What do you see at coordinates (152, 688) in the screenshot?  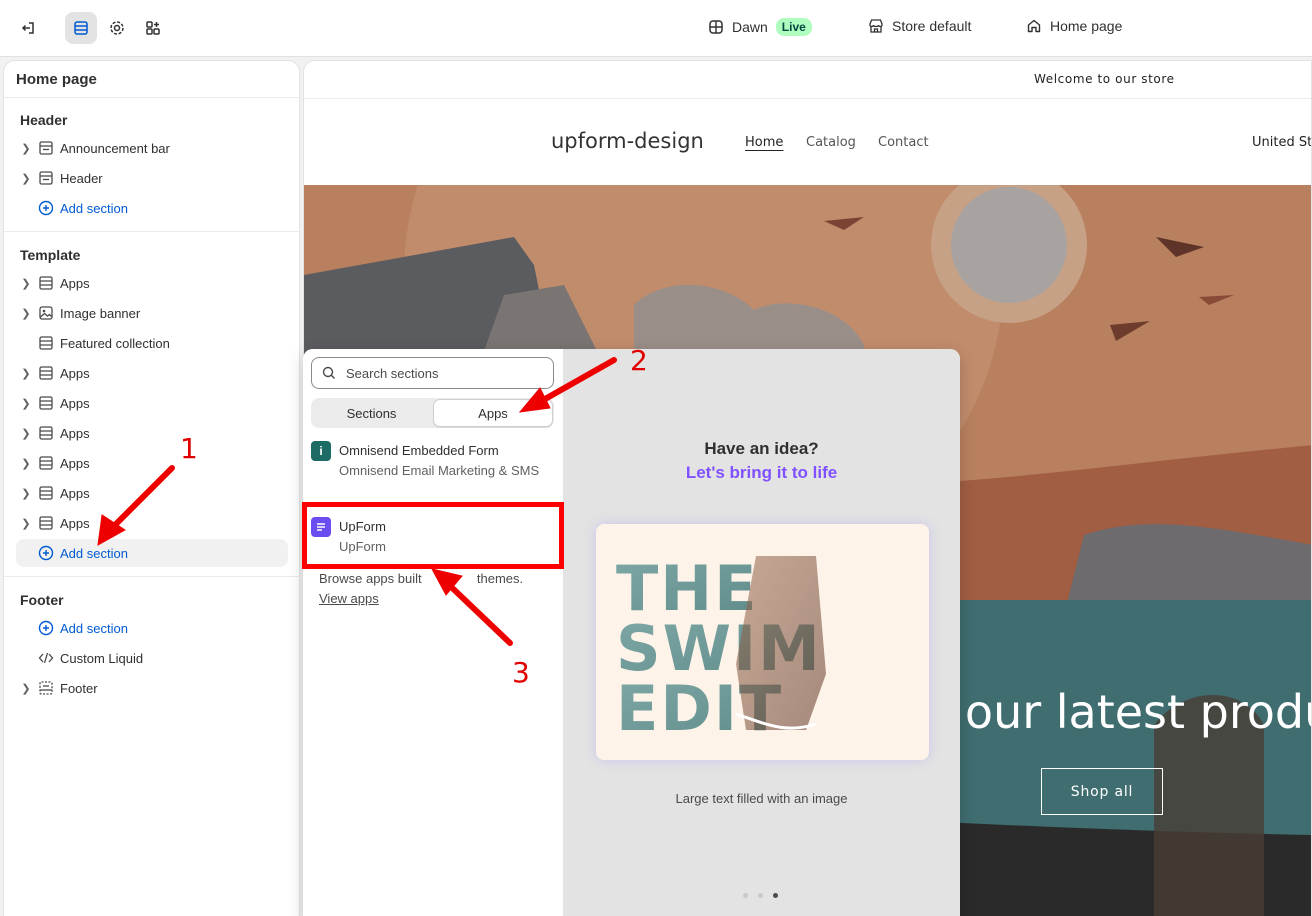 I see `section-footer: ❯ Footer` at bounding box center [152, 688].